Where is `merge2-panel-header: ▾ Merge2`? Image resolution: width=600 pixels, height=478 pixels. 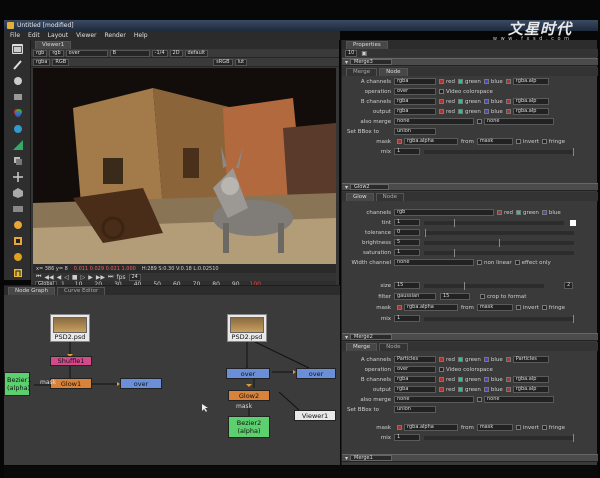 merge2-panel-header: ▾ Merge2 is located at coordinates (470, 337).